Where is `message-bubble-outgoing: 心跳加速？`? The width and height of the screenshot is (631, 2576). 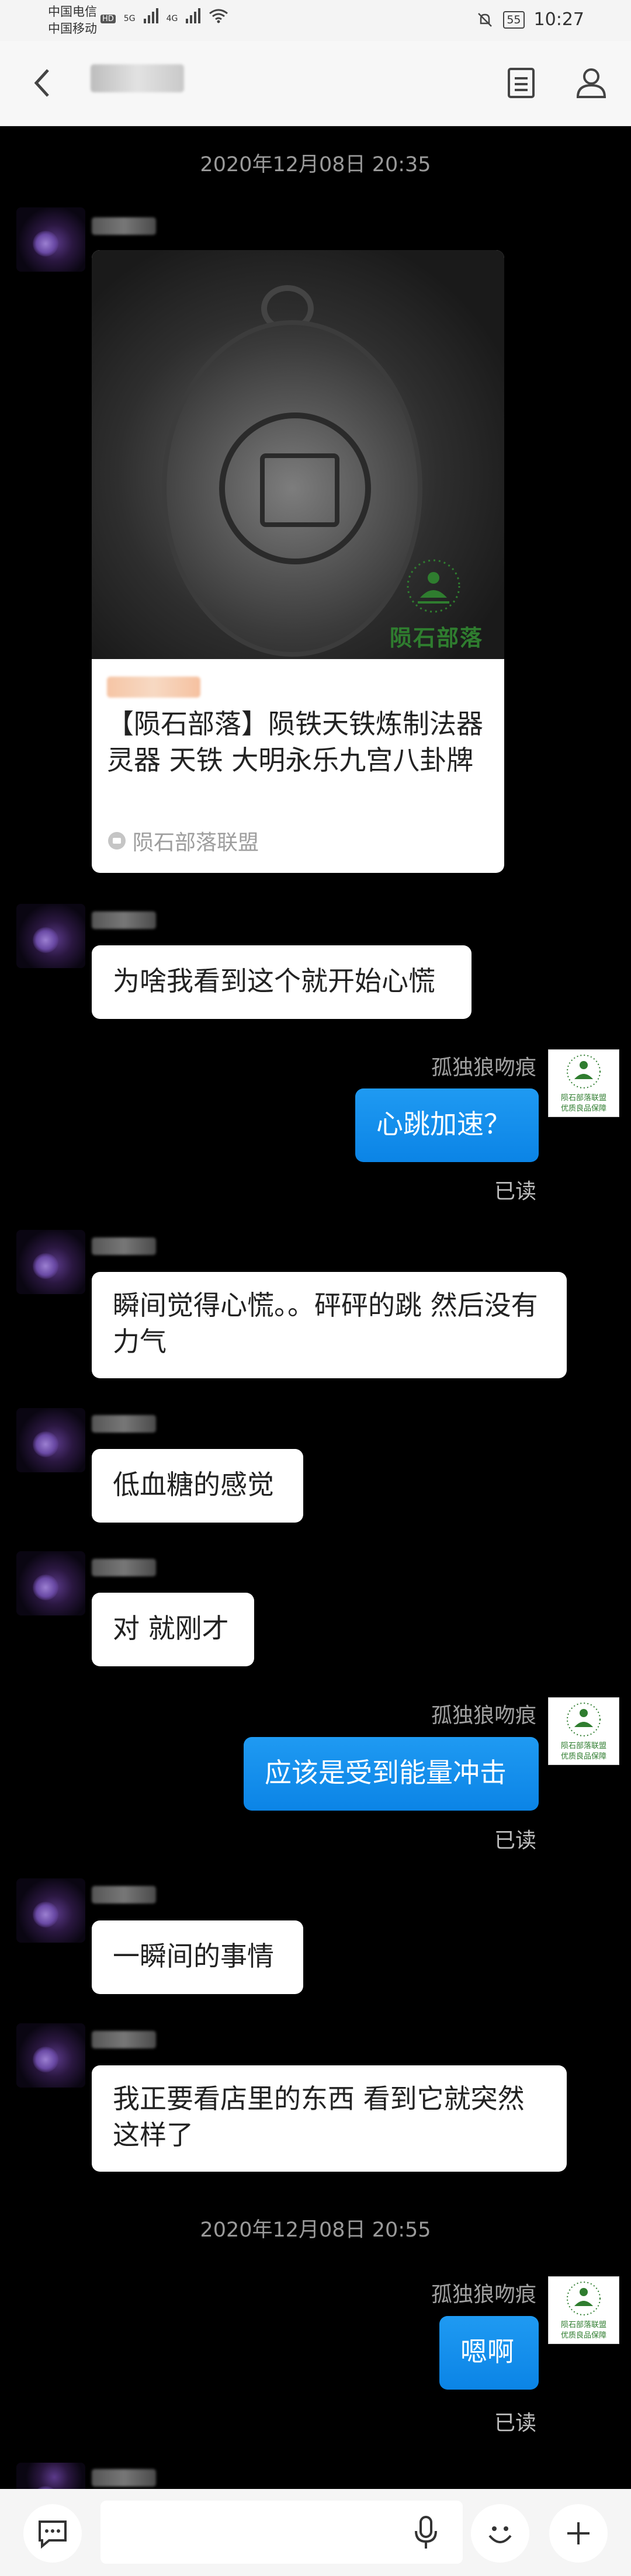
message-bubble-outgoing: 心跳加速？ is located at coordinates (447, 1125).